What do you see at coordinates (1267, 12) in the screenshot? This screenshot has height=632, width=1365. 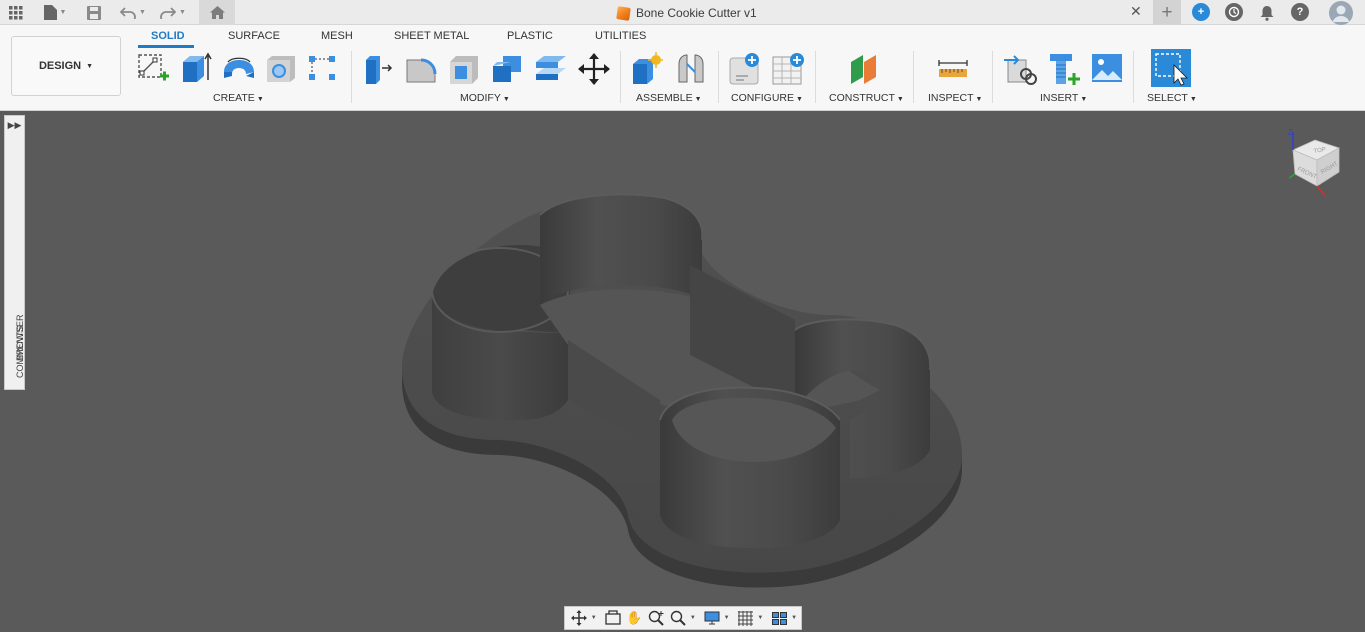 I see `notifications-icon` at bounding box center [1267, 12].